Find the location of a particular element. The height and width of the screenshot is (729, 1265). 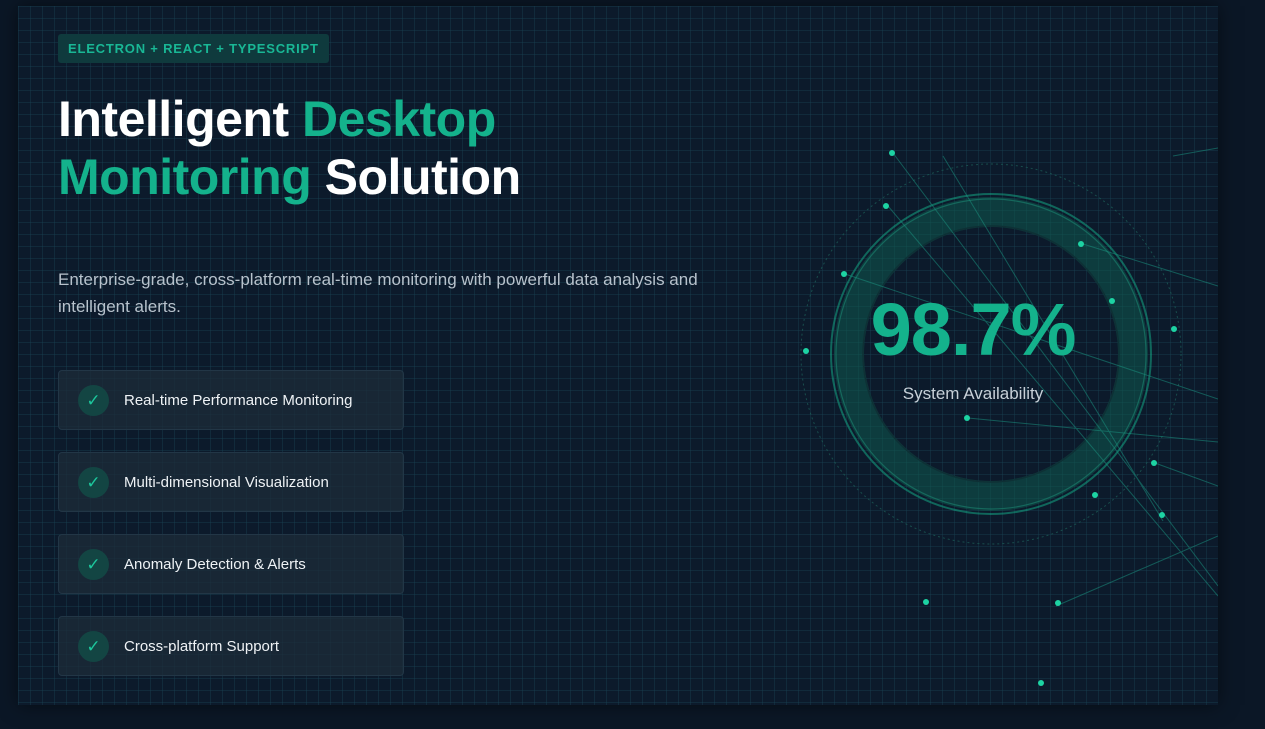

hero-title: Intelligent Desktop Monitoring Solution is located at coordinates (289, 148).